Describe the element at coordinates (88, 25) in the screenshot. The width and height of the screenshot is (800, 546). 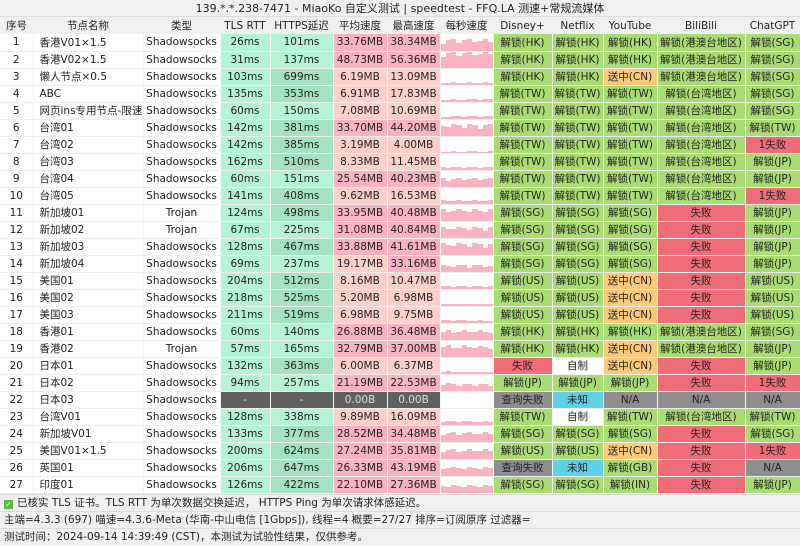
I see `header-name: 节点名称` at that location.